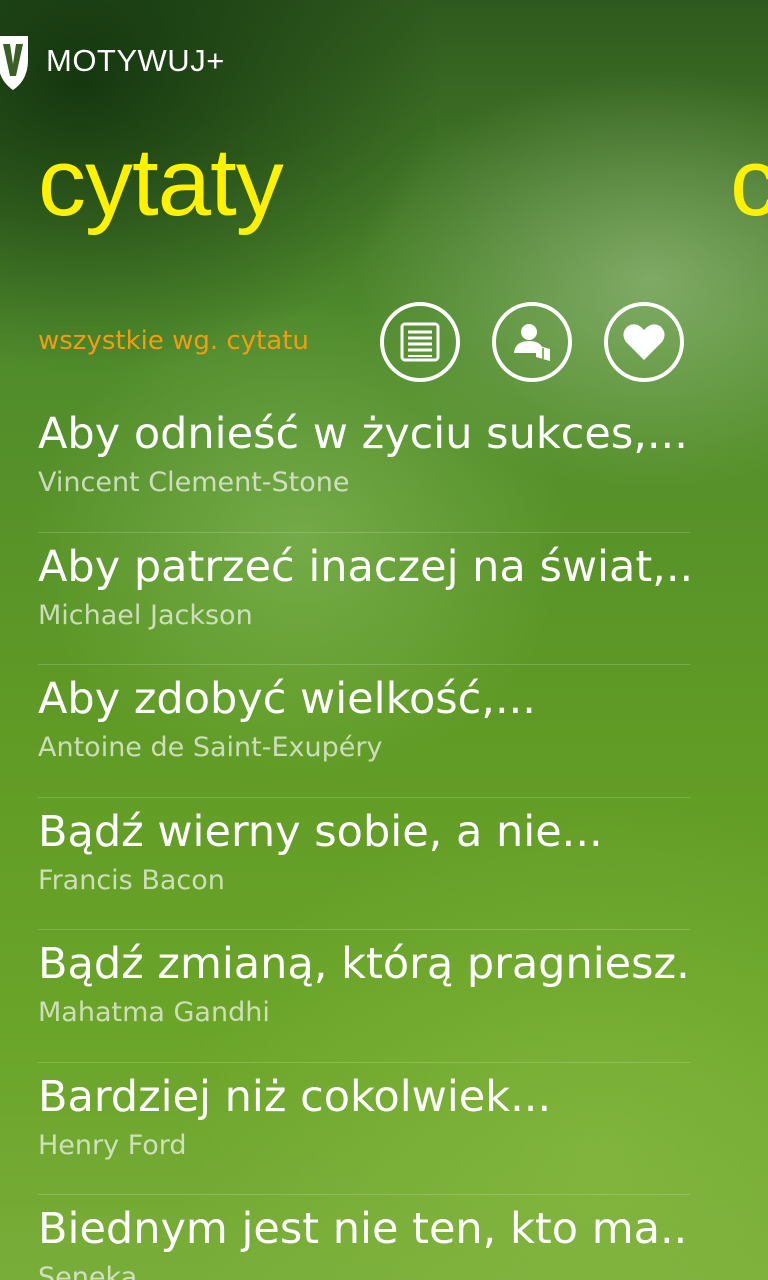  I want to click on list-icon, so click(420, 342).